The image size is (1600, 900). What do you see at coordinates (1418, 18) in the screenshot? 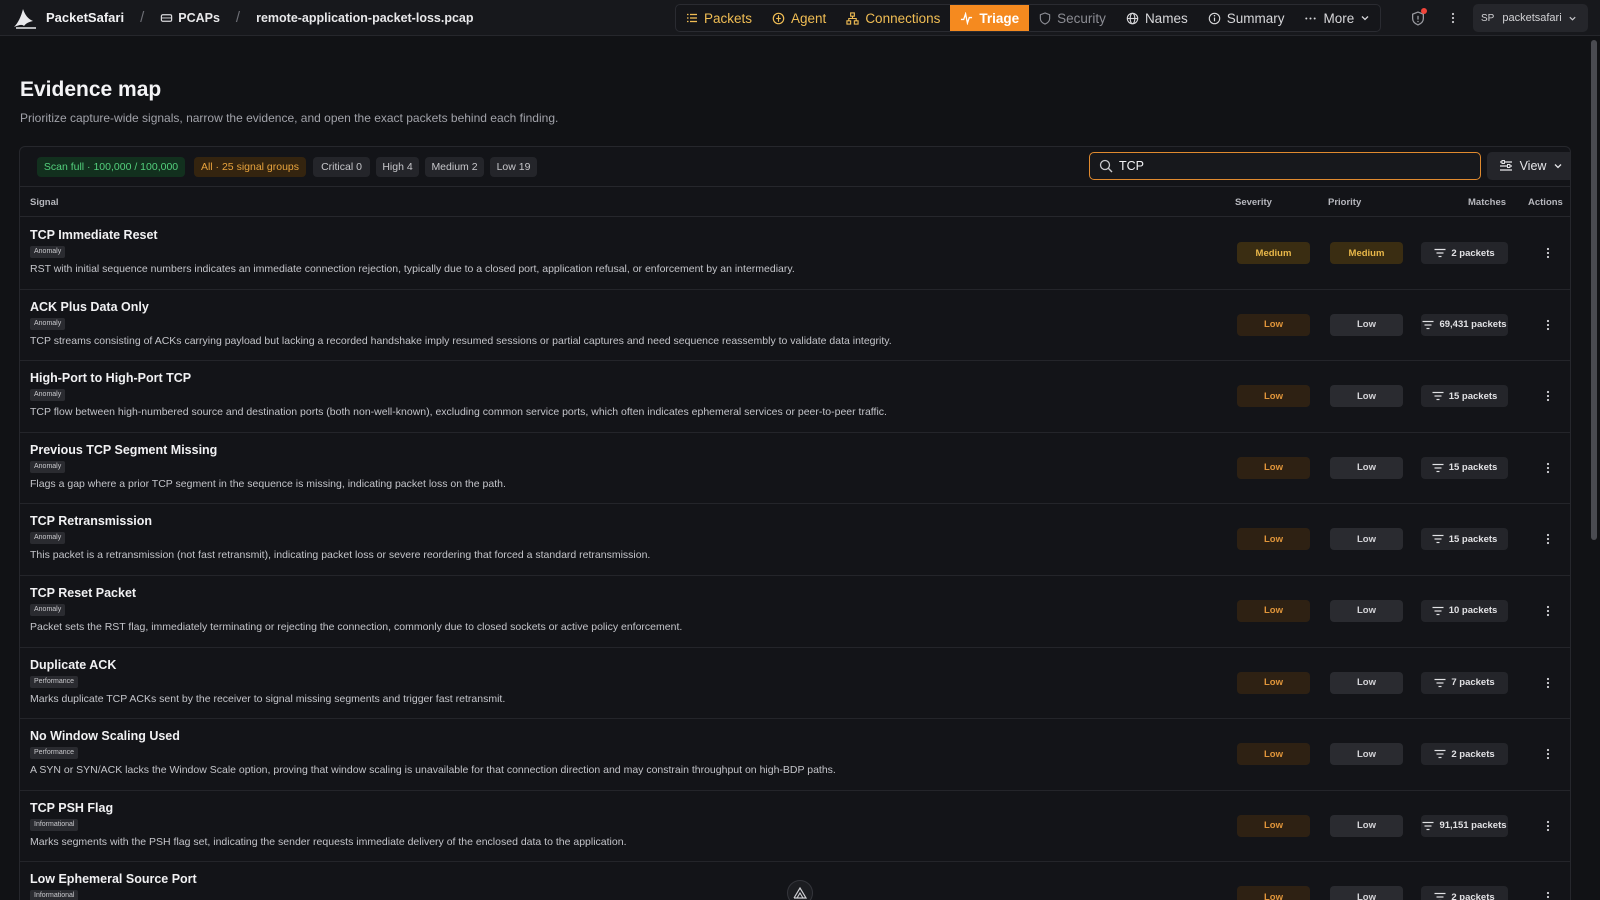
I see `alerts-button` at bounding box center [1418, 18].